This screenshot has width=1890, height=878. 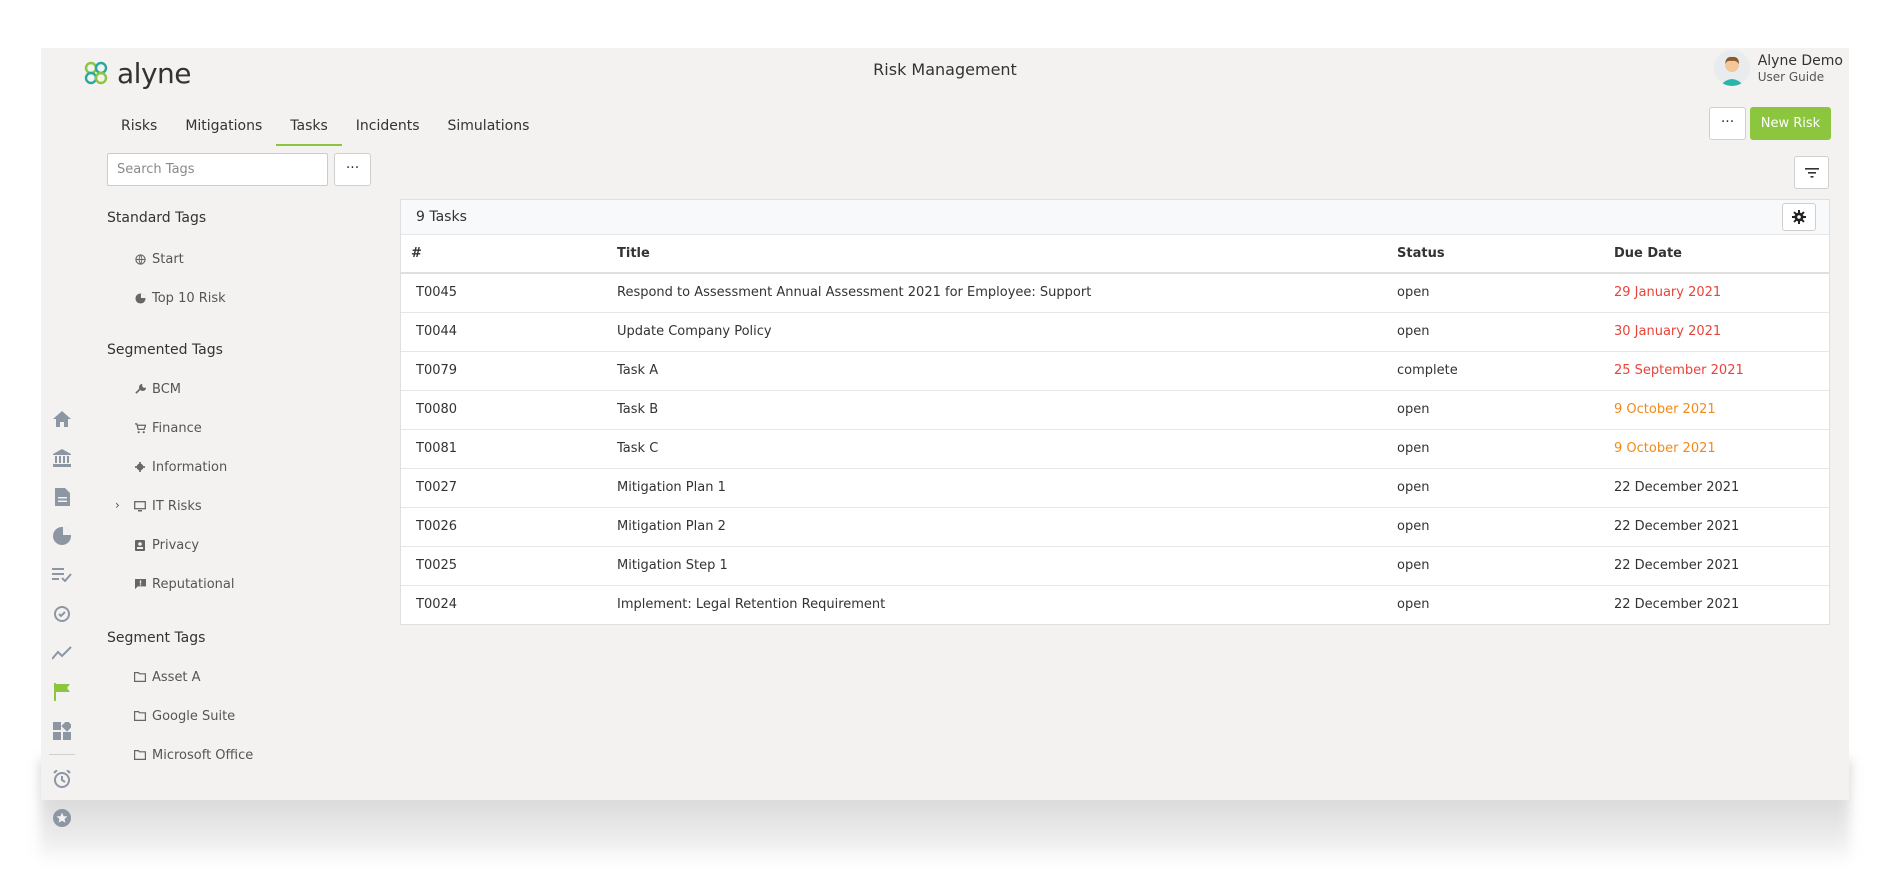 What do you see at coordinates (62, 575) in the screenshot?
I see `checklist-icon` at bounding box center [62, 575].